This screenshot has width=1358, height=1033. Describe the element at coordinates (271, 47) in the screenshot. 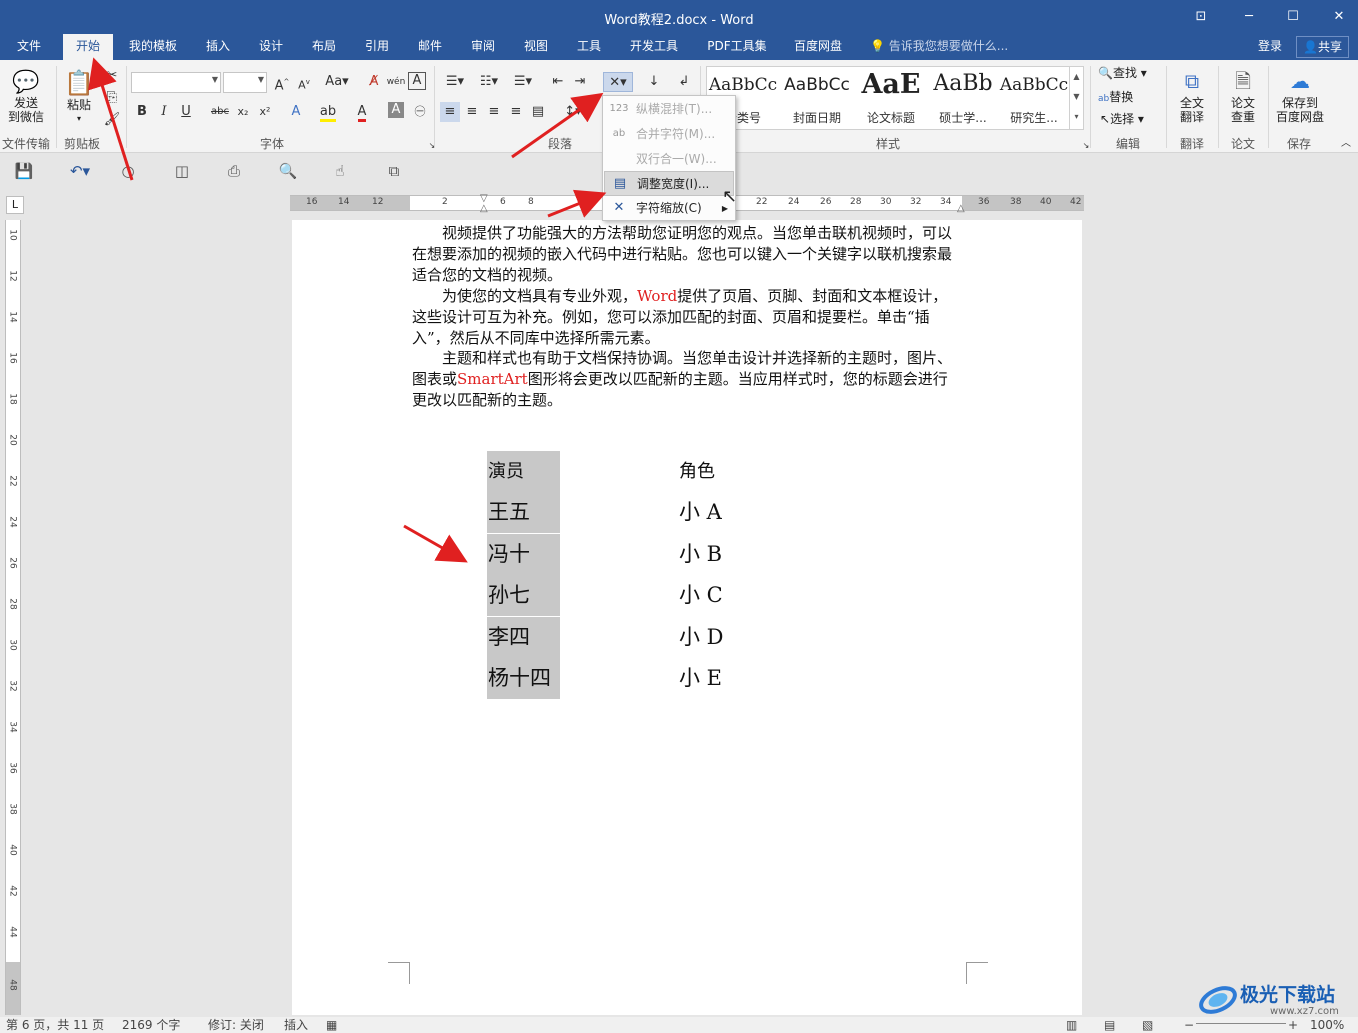

I see `tab-design: 设计` at that location.